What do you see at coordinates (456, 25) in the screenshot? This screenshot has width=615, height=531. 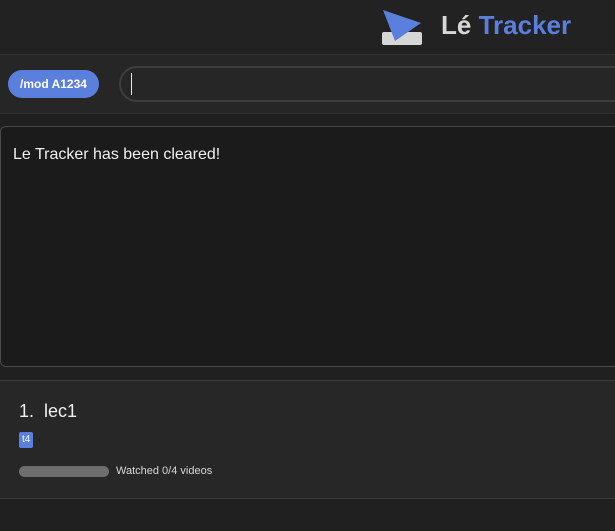 I see `app-title-part1: Lé` at bounding box center [456, 25].